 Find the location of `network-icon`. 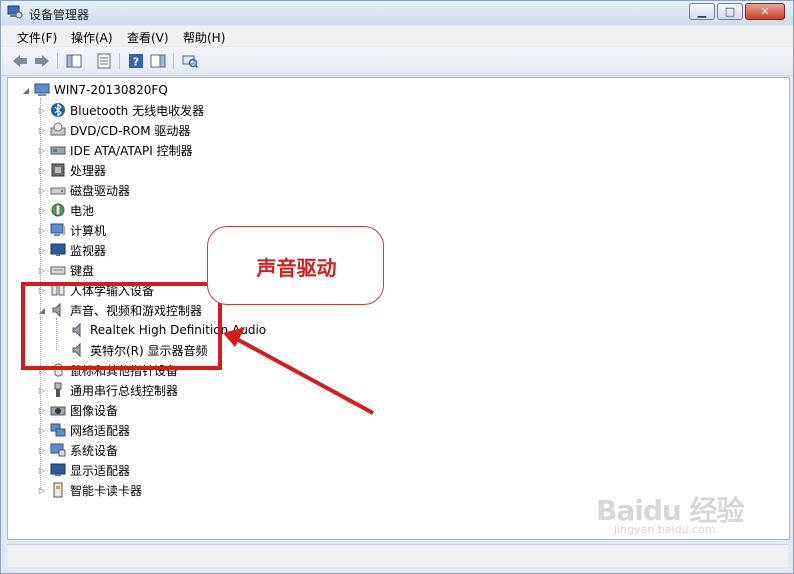

network-icon is located at coordinates (58, 430).